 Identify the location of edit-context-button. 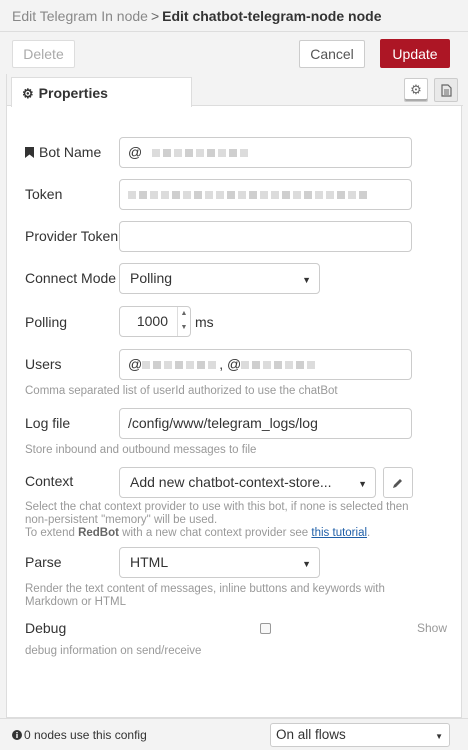
(398, 482).